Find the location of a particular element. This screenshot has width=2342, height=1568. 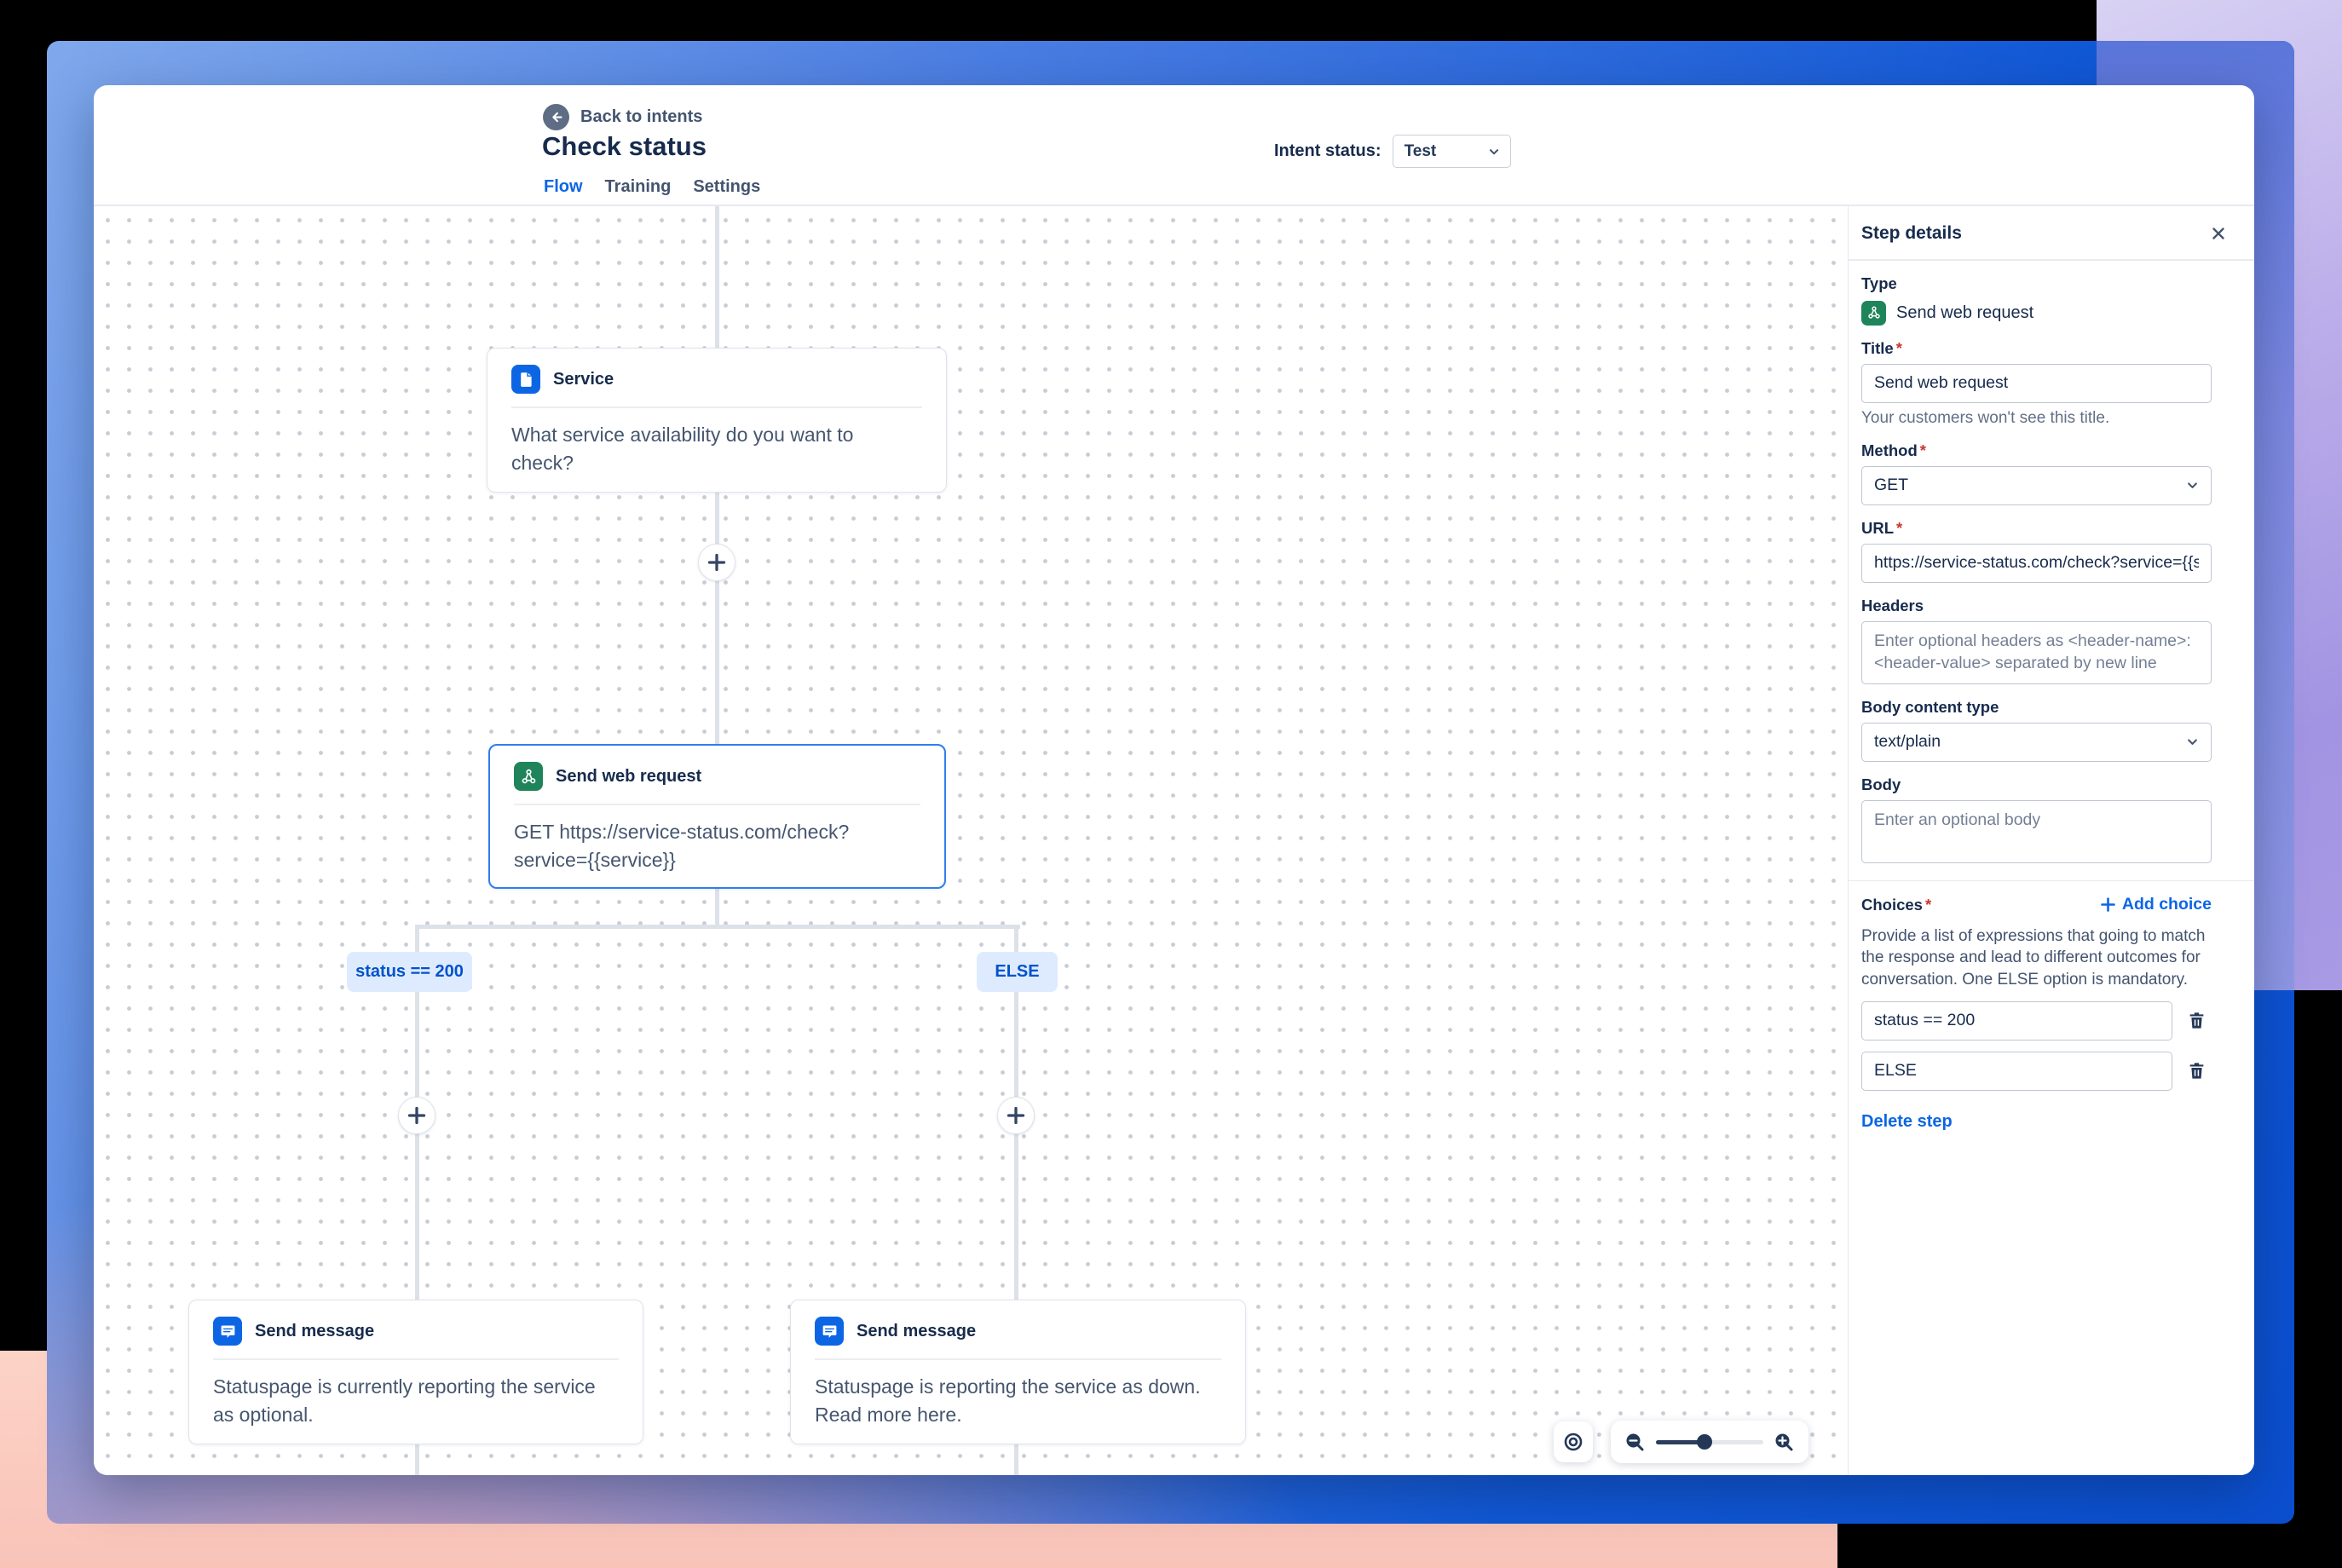

zoom-in-button is located at coordinates (1784, 1442).